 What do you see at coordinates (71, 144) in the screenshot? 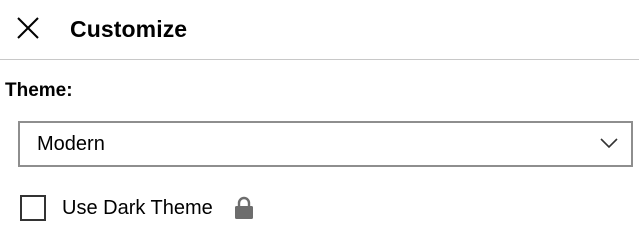
I see `theme-select-value: Modern` at bounding box center [71, 144].